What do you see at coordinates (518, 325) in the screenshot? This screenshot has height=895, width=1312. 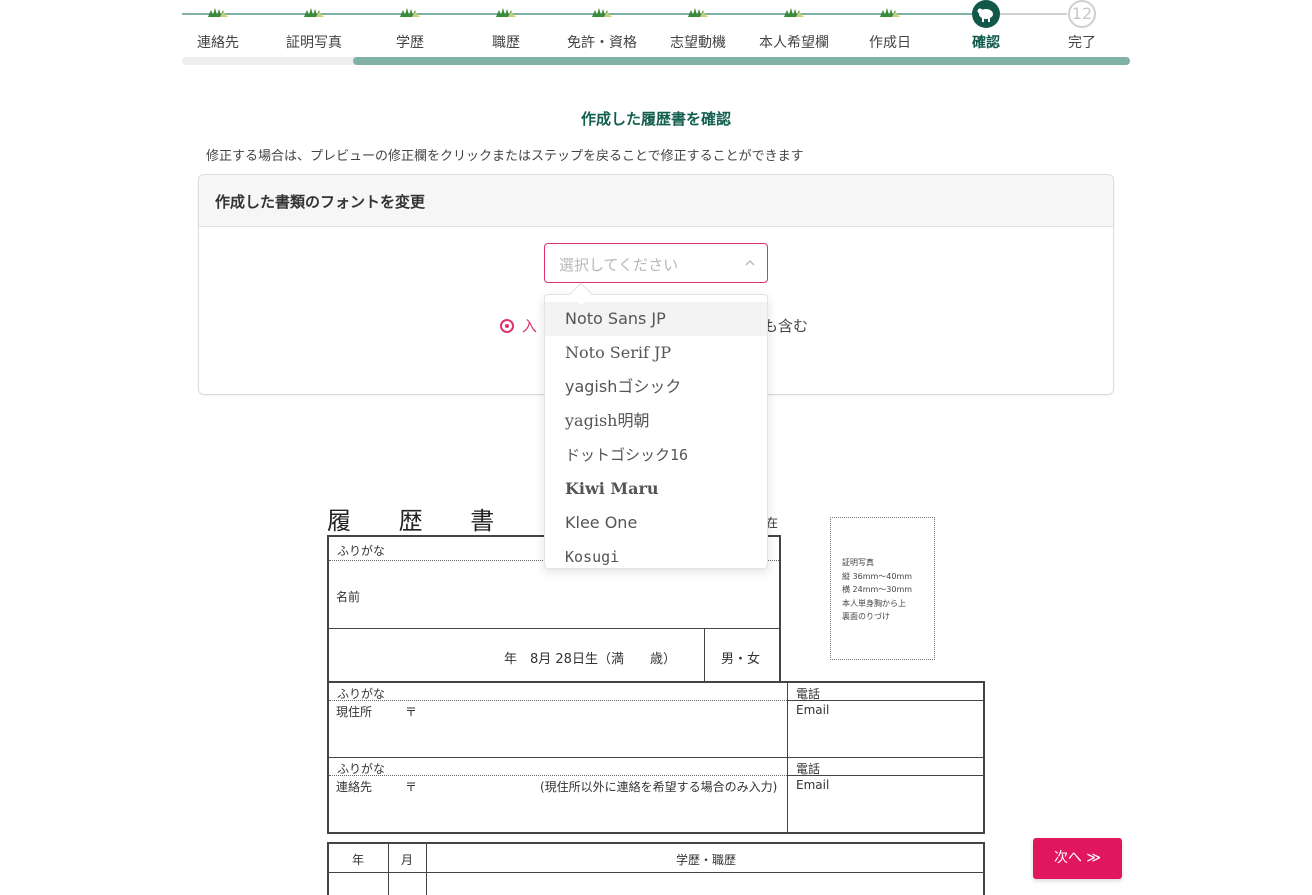 I see `include-option-radio: 入` at bounding box center [518, 325].